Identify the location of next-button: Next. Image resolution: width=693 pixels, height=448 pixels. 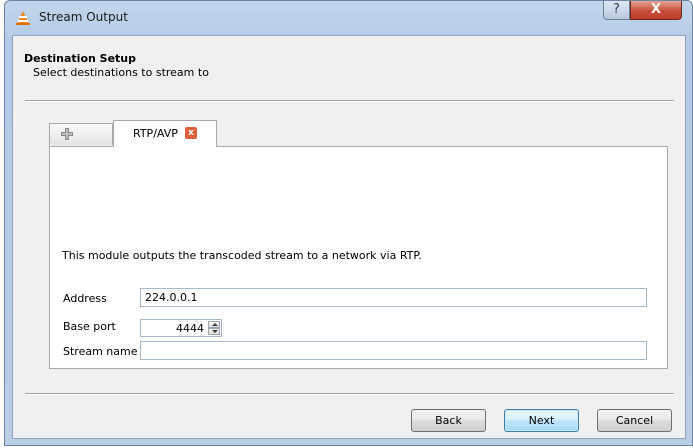
(541, 420).